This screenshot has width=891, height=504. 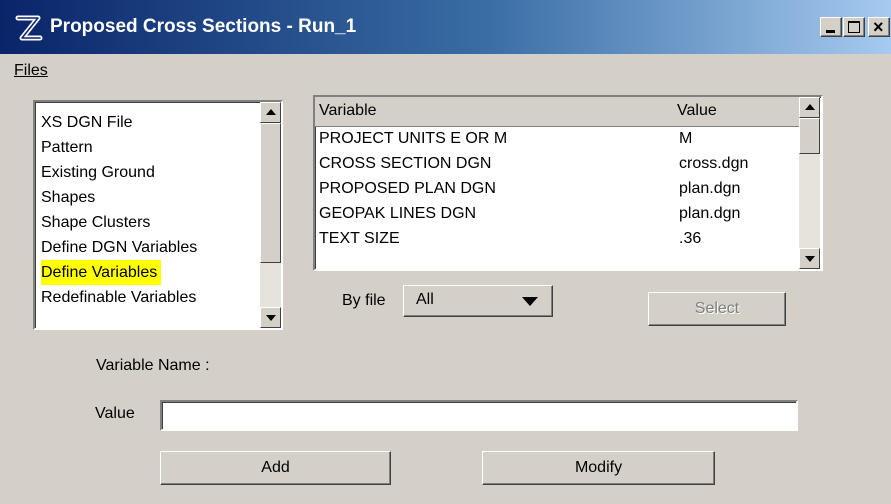 I want to click on cell-value: cross.dgn, so click(x=714, y=163).